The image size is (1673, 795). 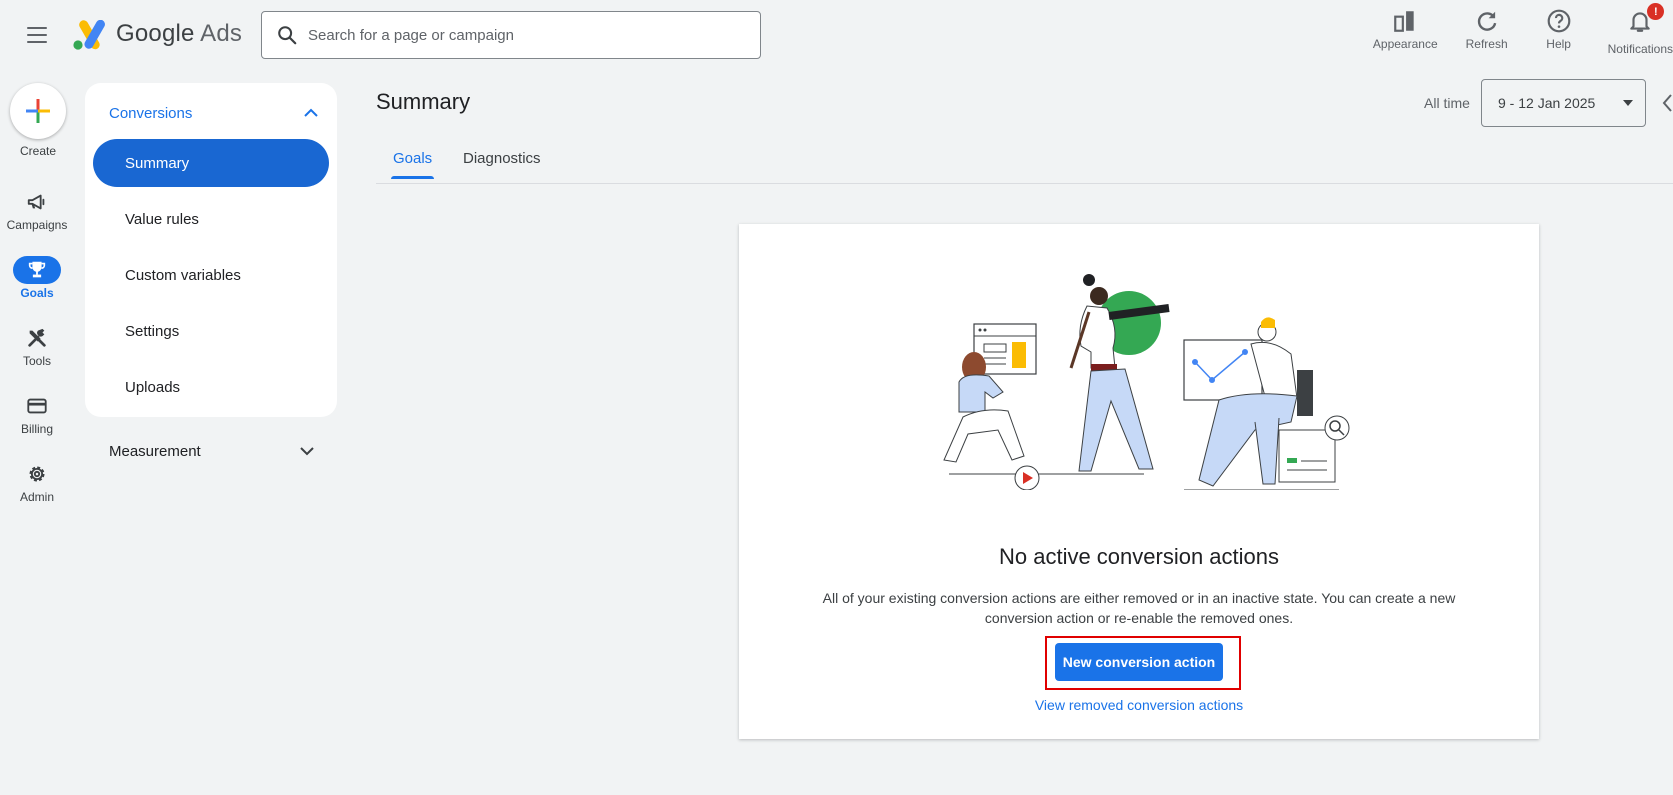 I want to click on help-label: Help, so click(x=1558, y=44).